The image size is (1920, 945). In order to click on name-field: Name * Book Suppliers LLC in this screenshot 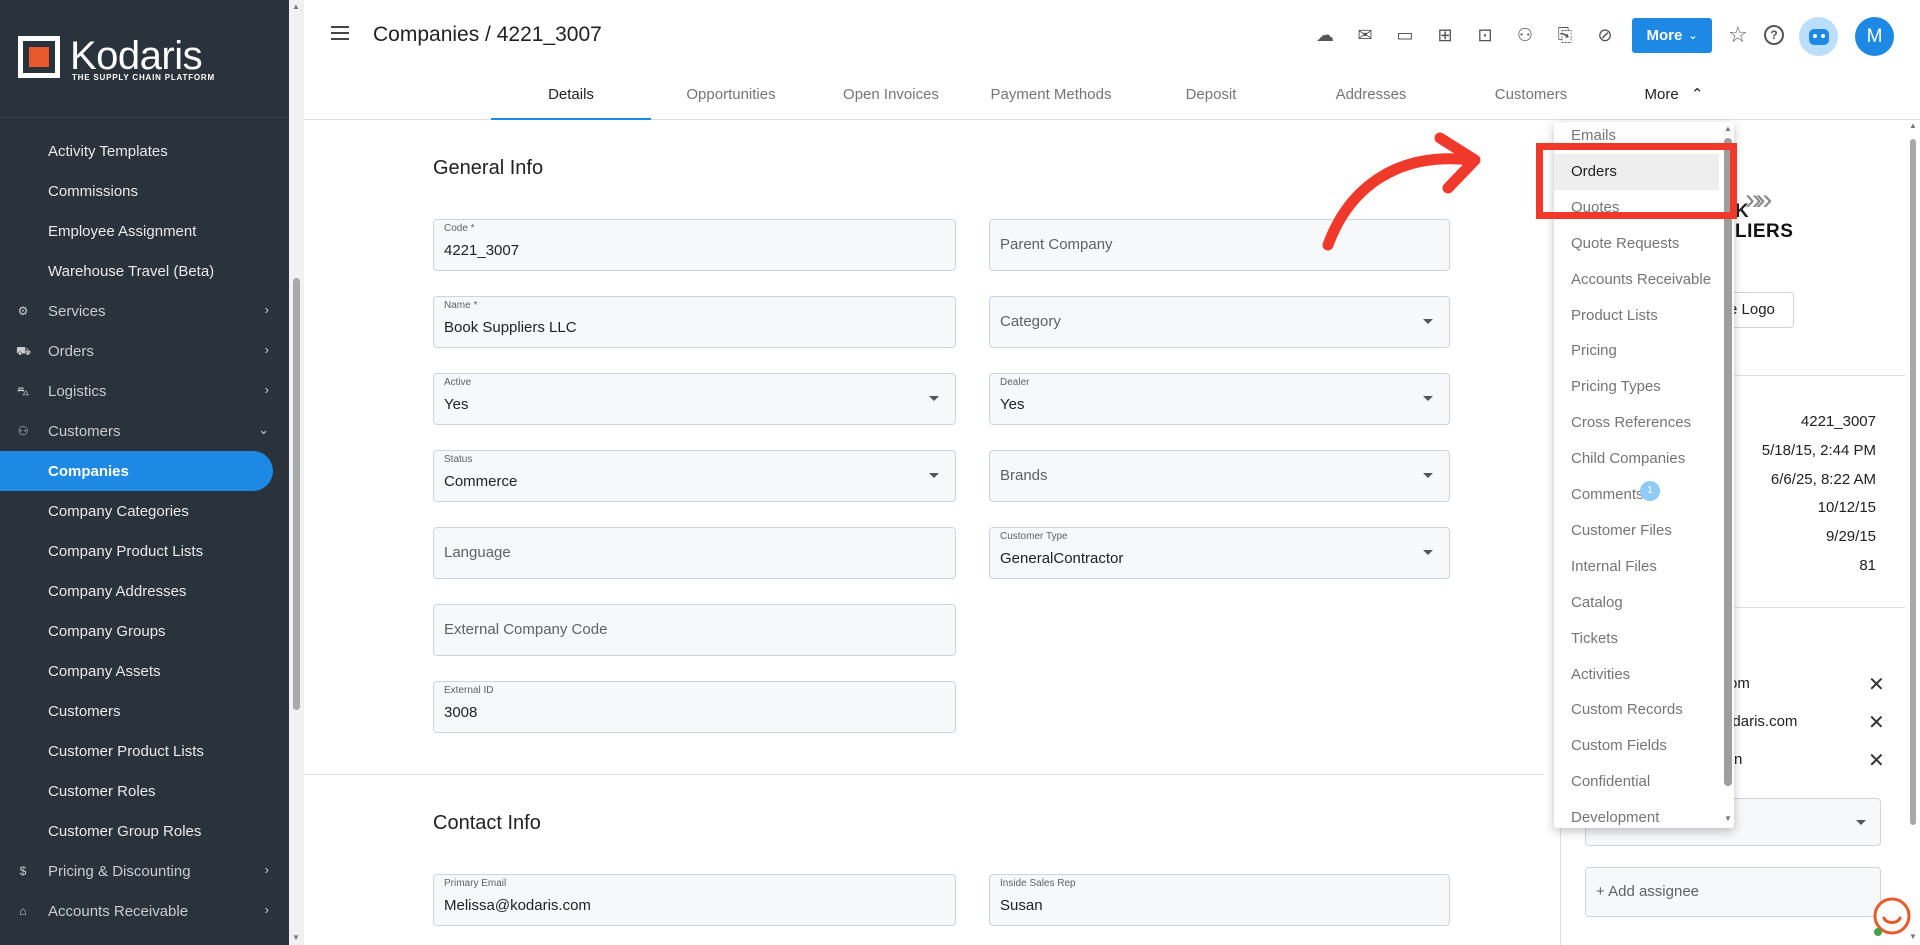, I will do `click(694, 322)`.